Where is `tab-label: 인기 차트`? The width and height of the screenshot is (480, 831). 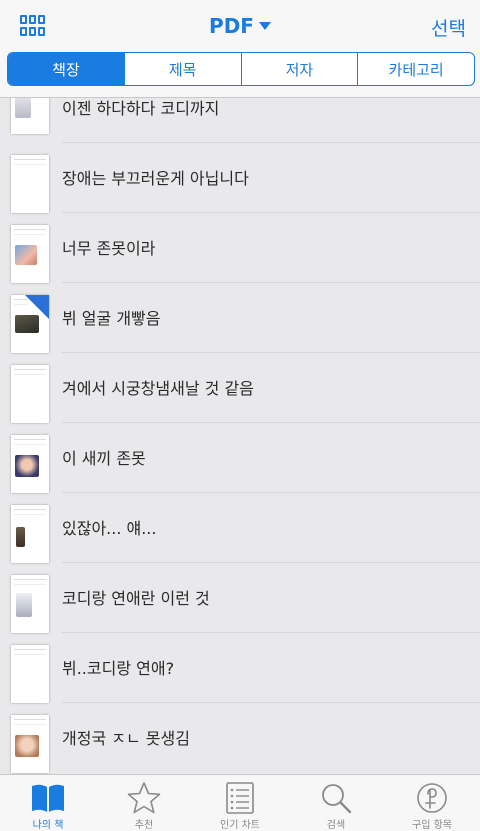 tab-label: 인기 차트 is located at coordinates (240, 825).